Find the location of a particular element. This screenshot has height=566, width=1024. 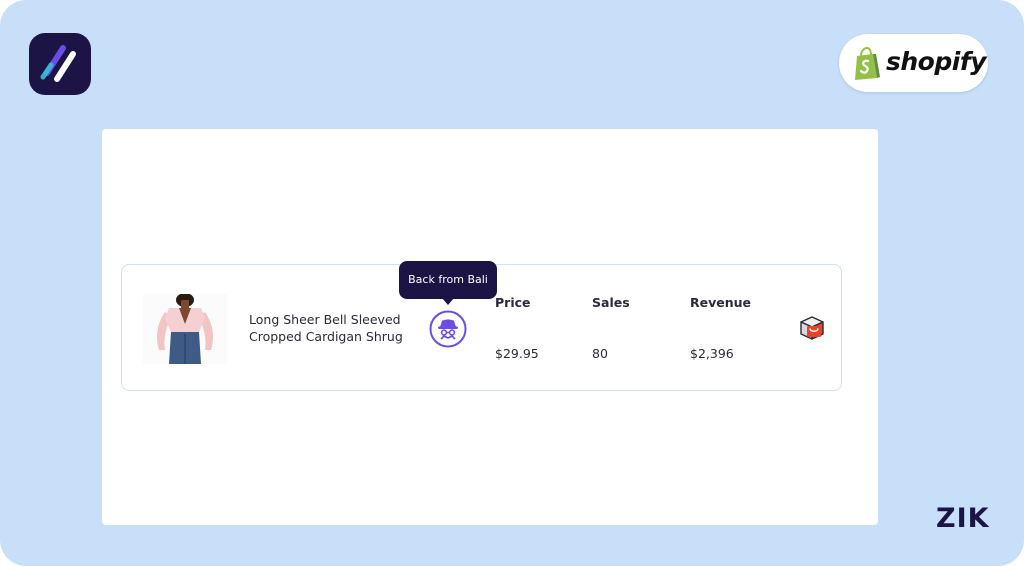

tooltip-back-from-bali: Back from Bali is located at coordinates (448, 280).